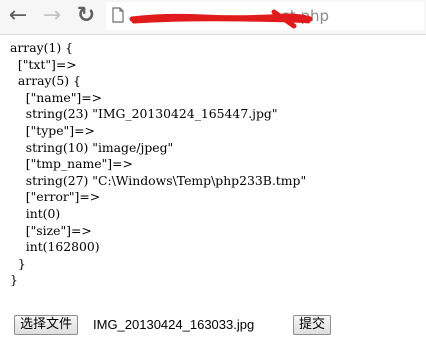 Image resolution: width=426 pixels, height=344 pixels. I want to click on browser-toolbar: ← → ↻ st.php, so click(213, 17).